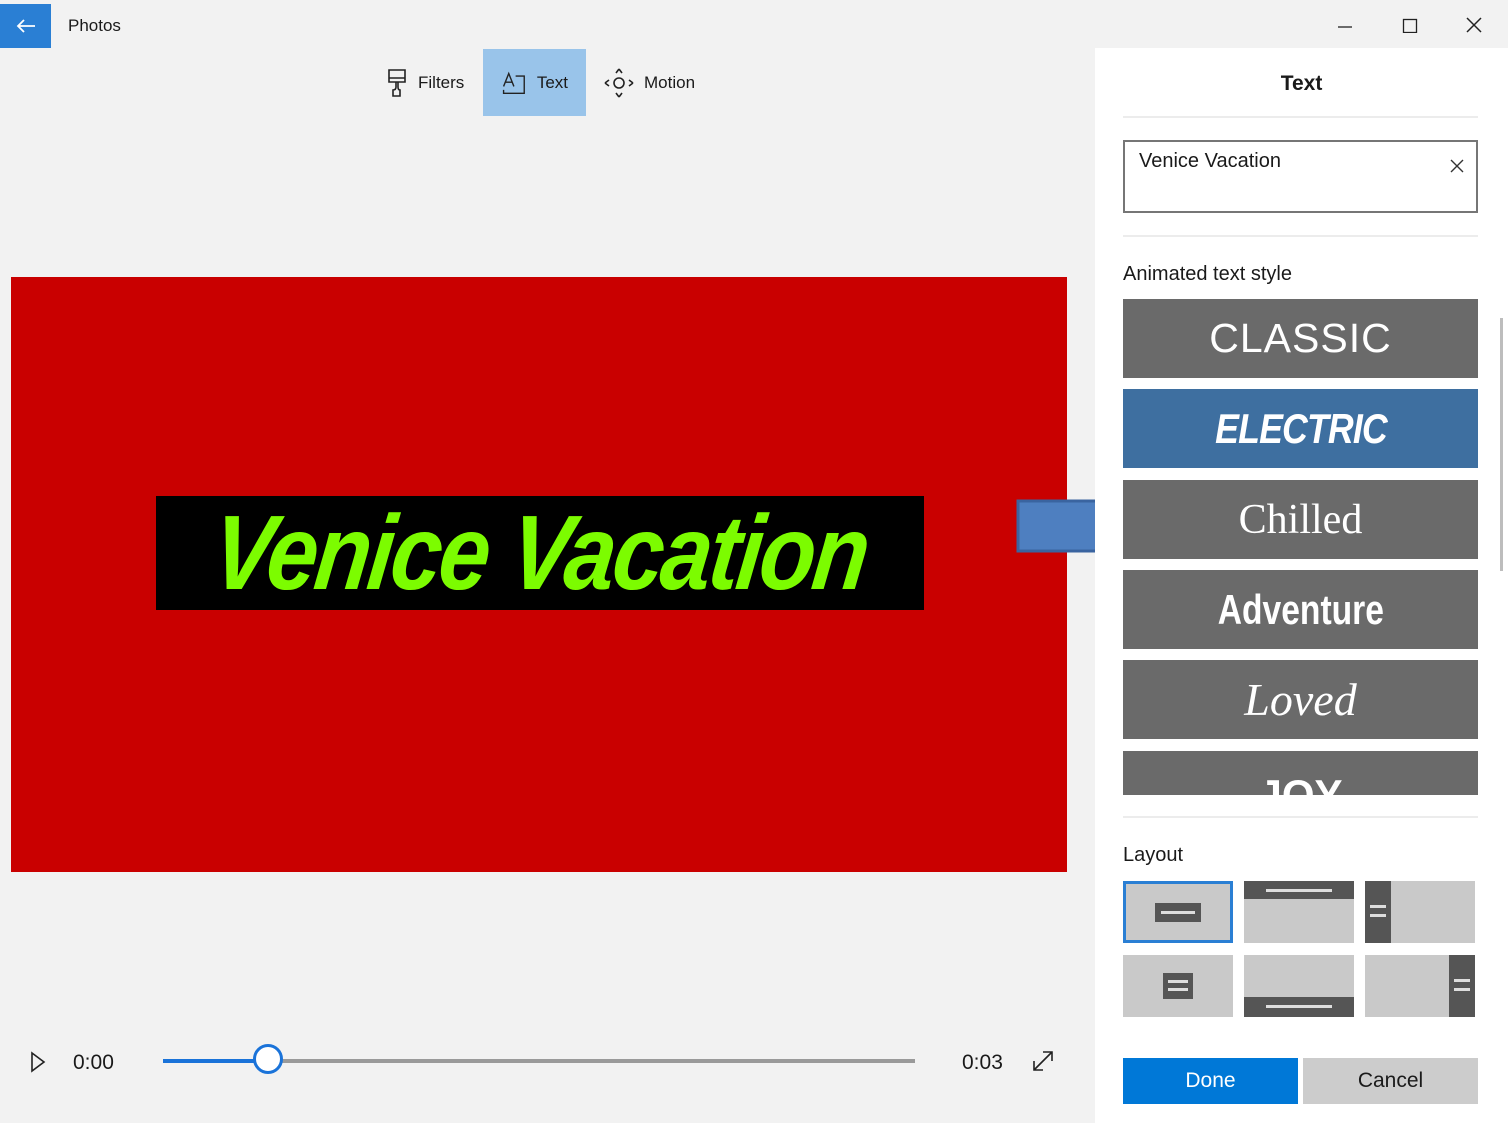 Image resolution: width=1508 pixels, height=1123 pixels. I want to click on title-card: Venice Vacation, so click(540, 553).